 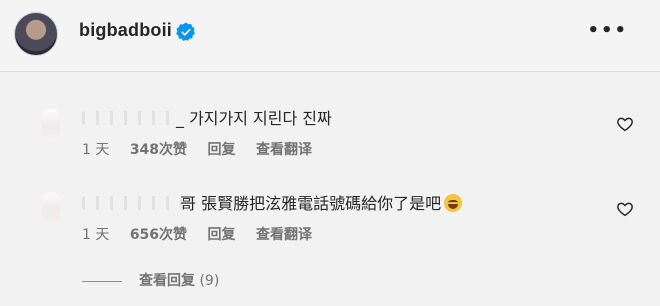 I want to click on comment-meta: 1 天 348次赞 回复 查看翻译, so click(x=205, y=149).